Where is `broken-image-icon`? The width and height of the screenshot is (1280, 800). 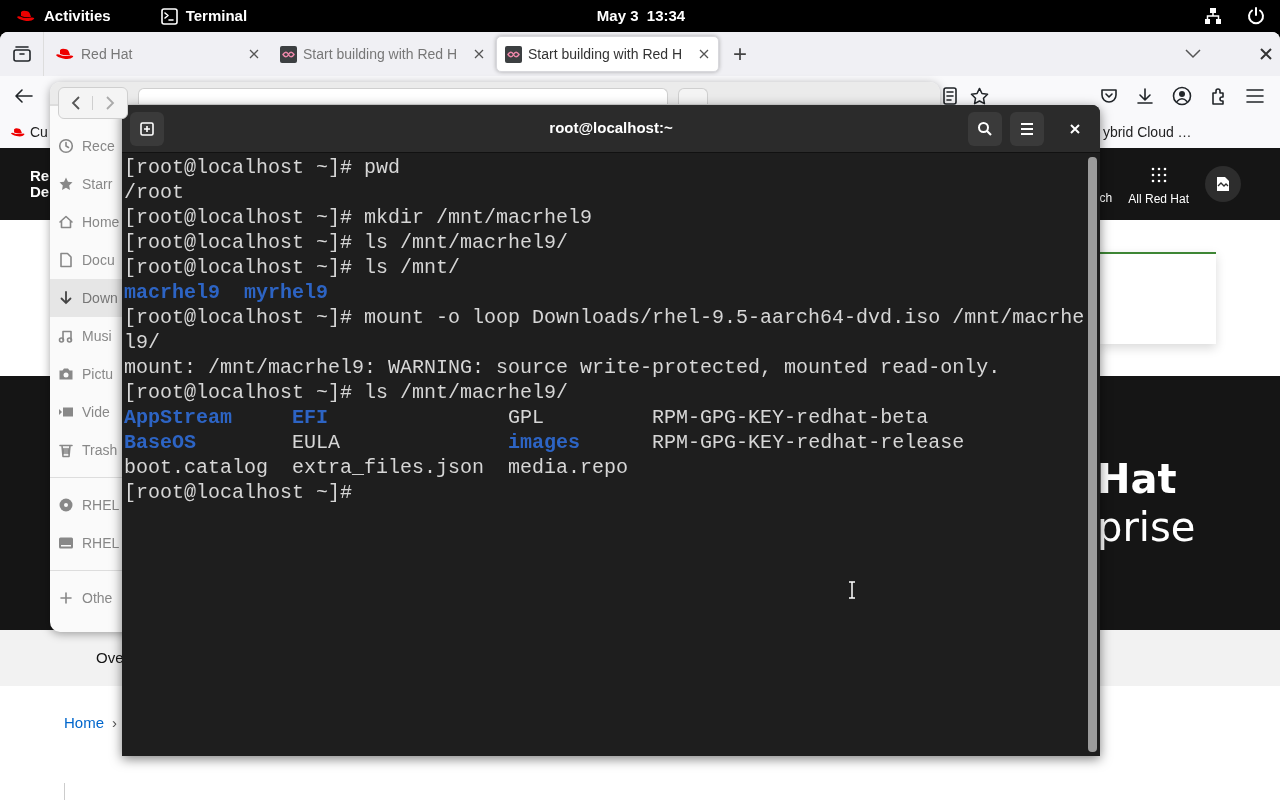
broken-image-icon is located at coordinates (1223, 184).